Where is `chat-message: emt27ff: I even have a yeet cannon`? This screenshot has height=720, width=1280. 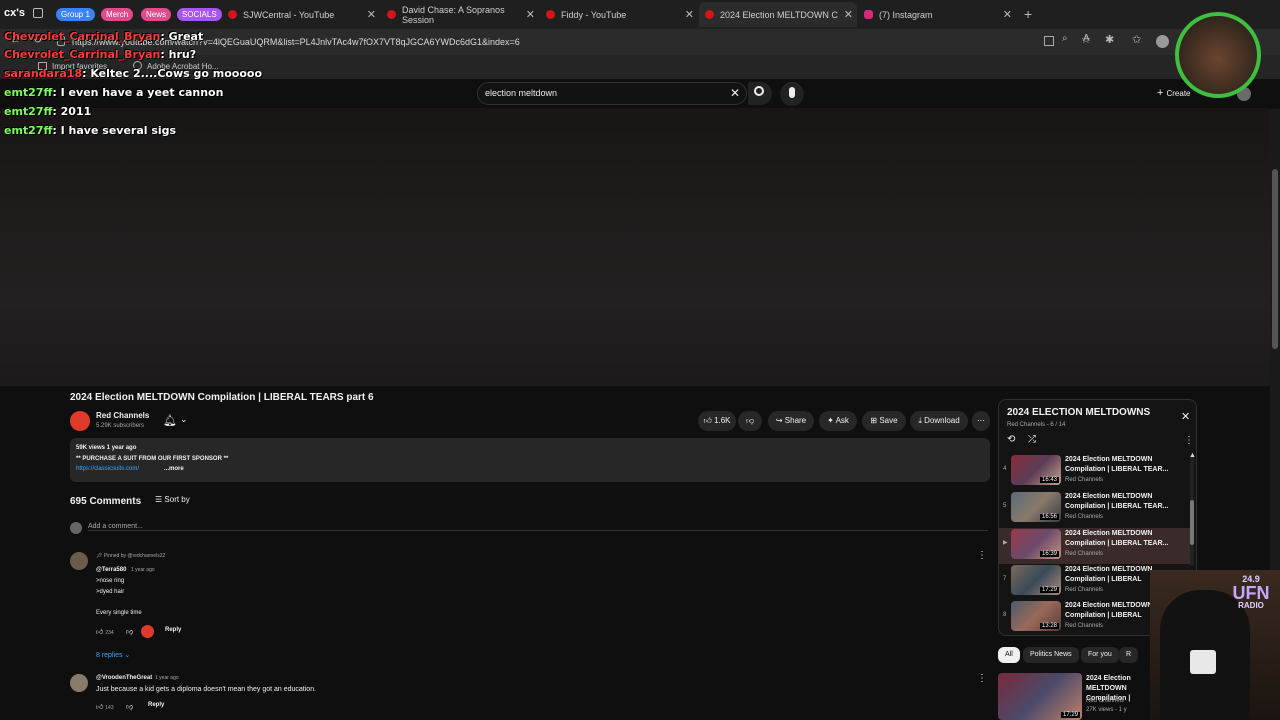
chat-message: emt27ff: I even have a yeet cannon is located at coordinates (114, 92).